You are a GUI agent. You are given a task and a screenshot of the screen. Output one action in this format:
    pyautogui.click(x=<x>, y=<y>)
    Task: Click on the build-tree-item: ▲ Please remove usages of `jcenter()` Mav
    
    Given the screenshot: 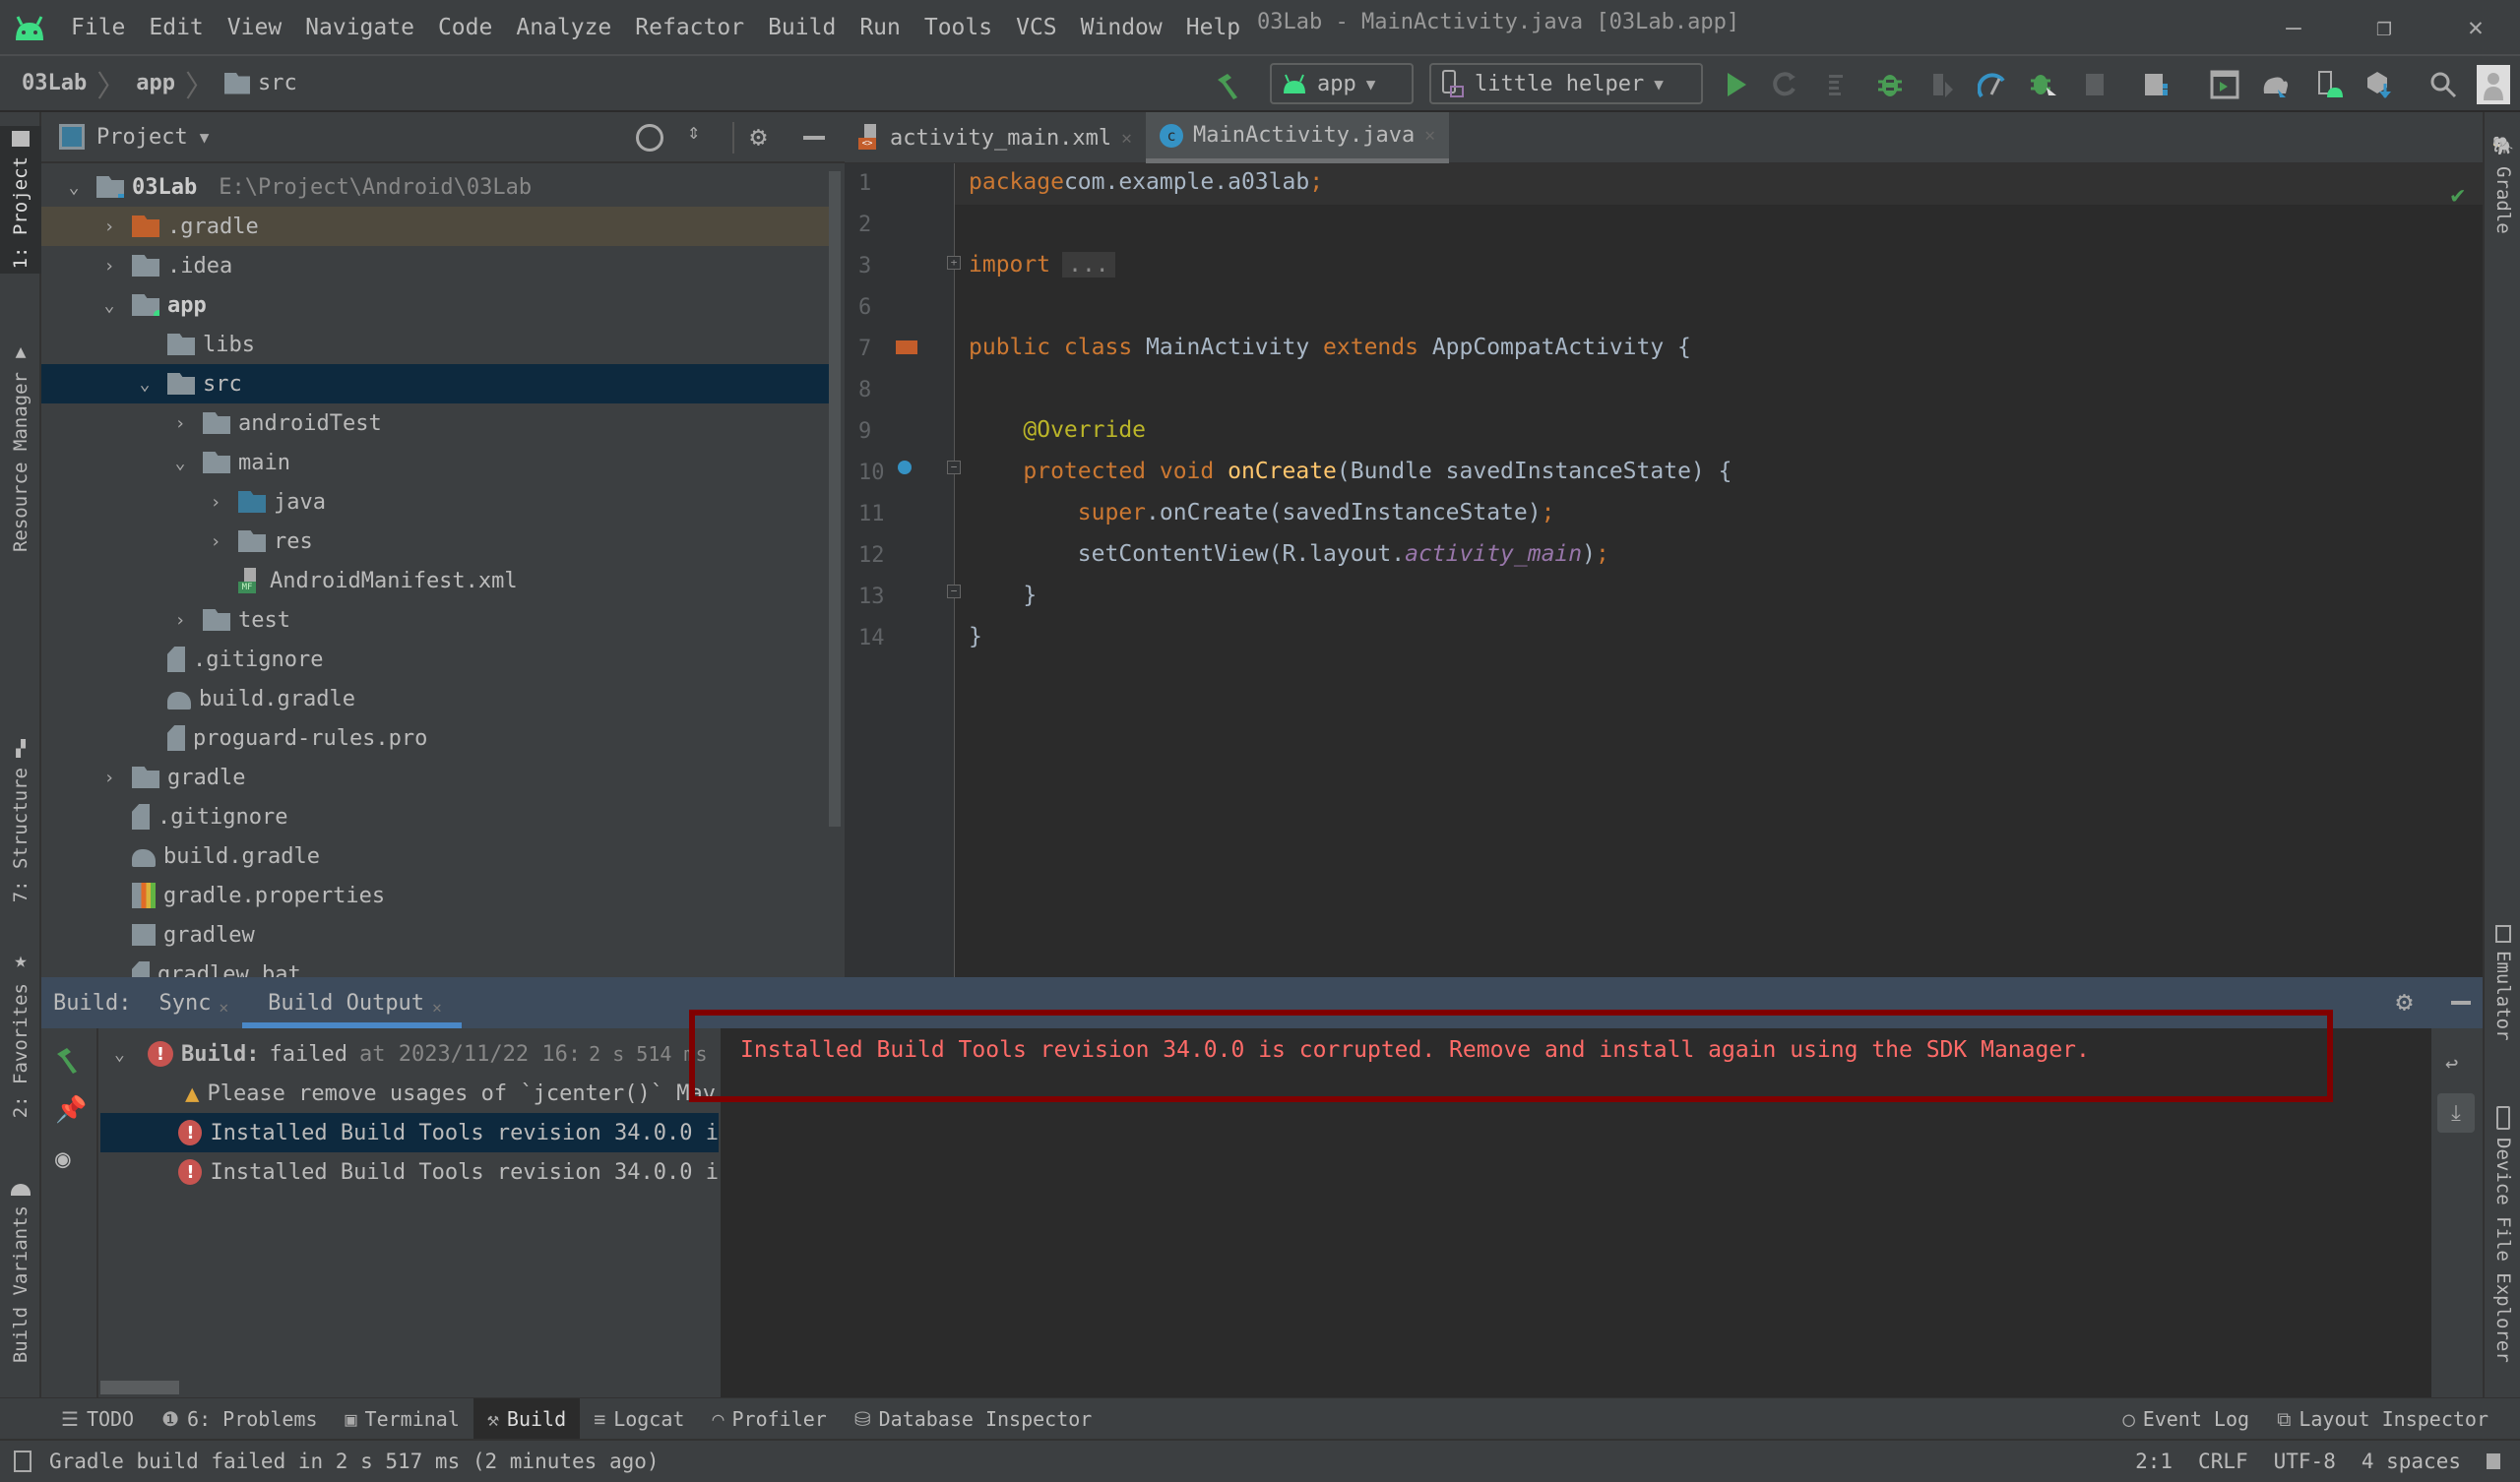 What is the action you would take?
    pyautogui.click(x=409, y=1093)
    